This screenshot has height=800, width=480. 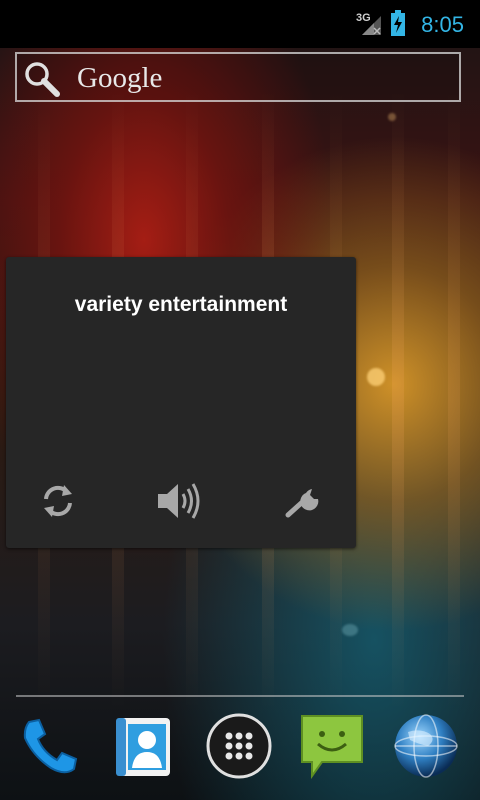 I want to click on search-icon, so click(x=42, y=79).